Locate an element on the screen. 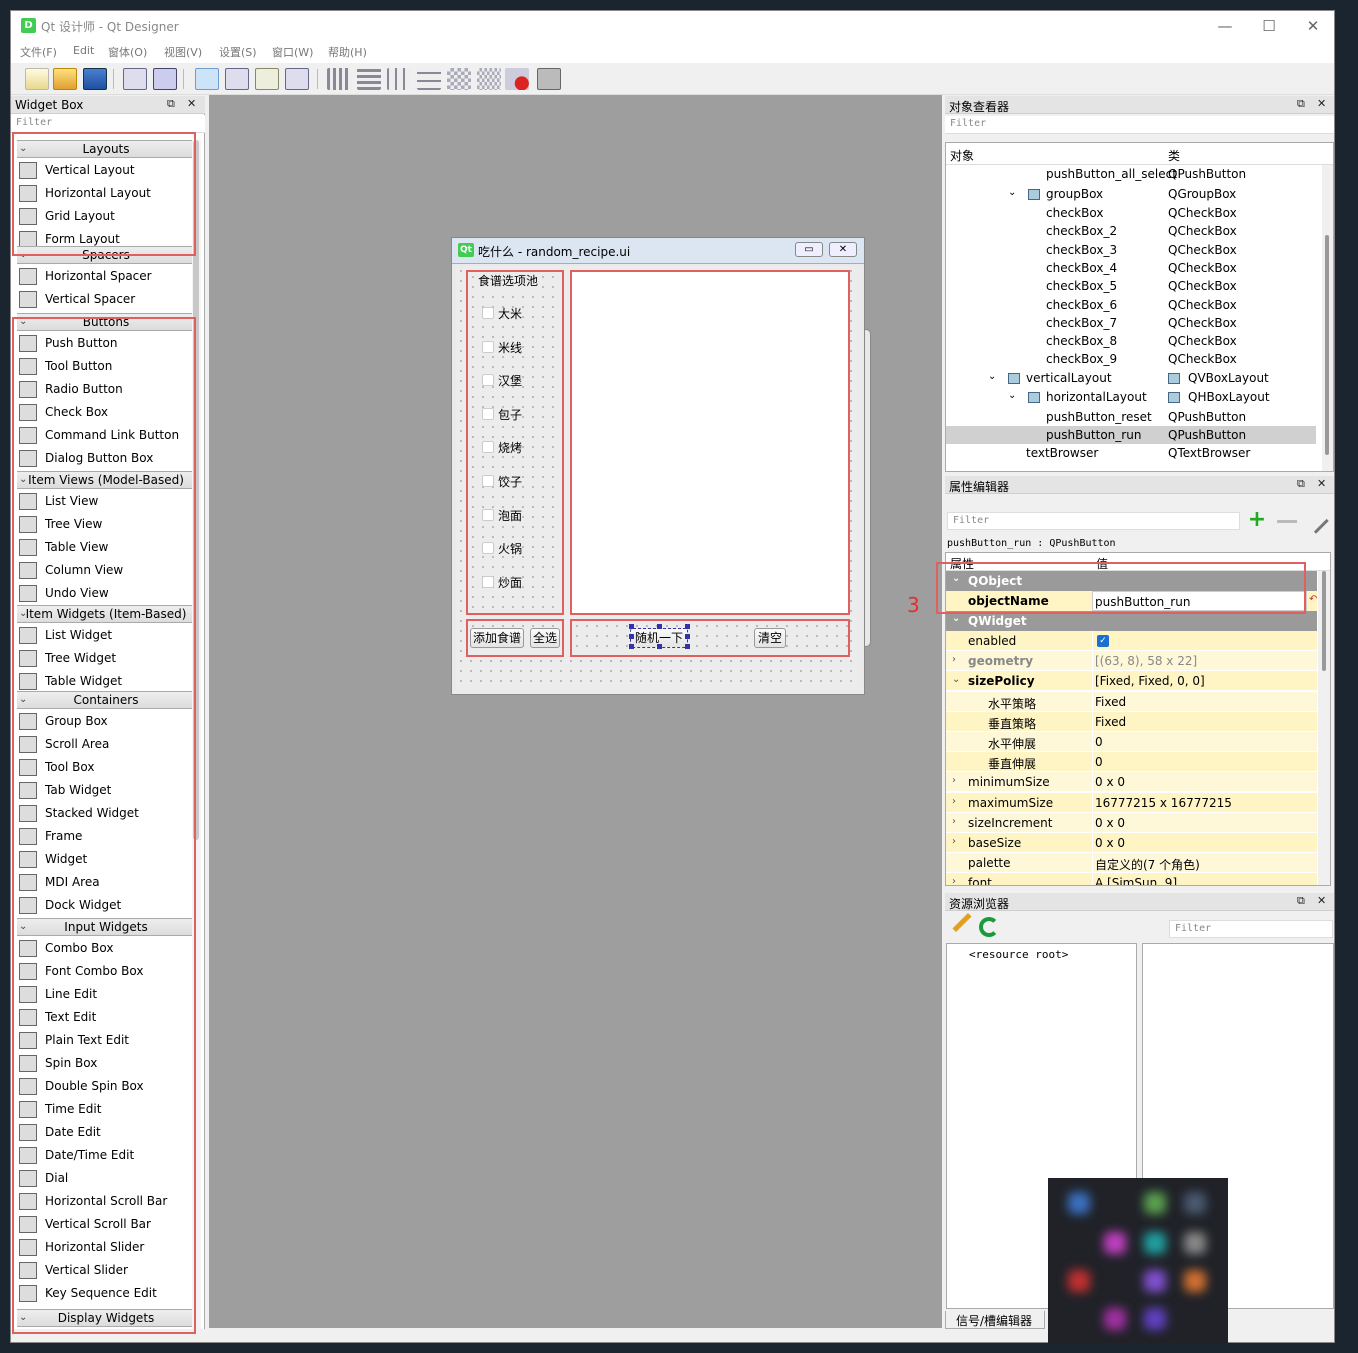 This screenshot has width=1358, height=1353. remove-property-icon is located at coordinates (1287, 521).